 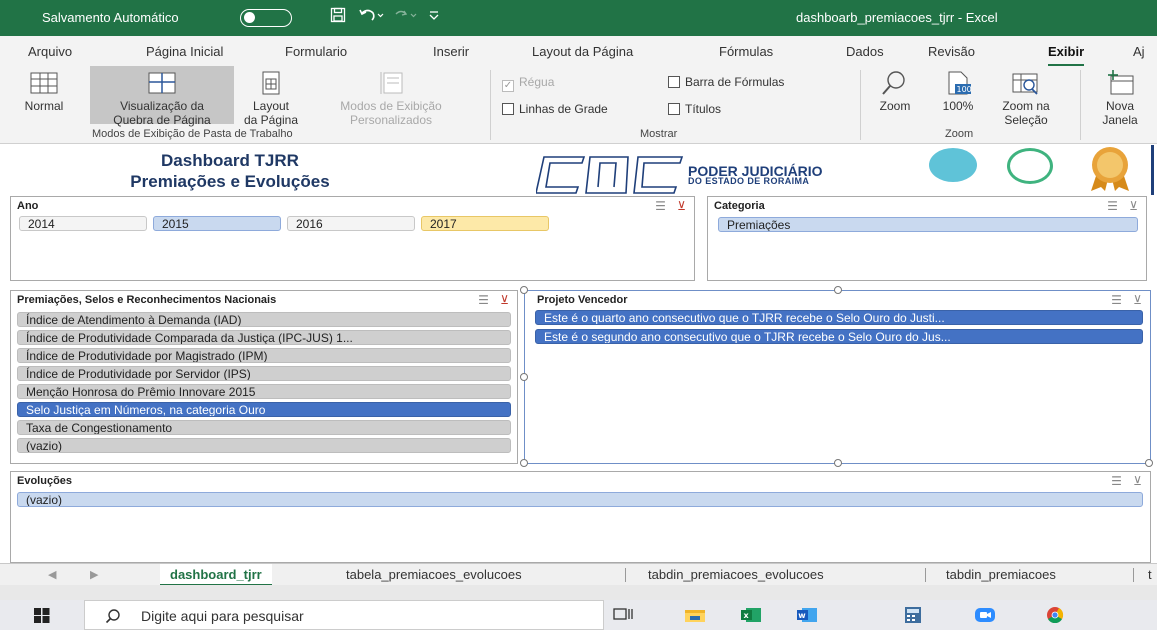 I want to click on seal-badge-icon, so click(x=953, y=165).